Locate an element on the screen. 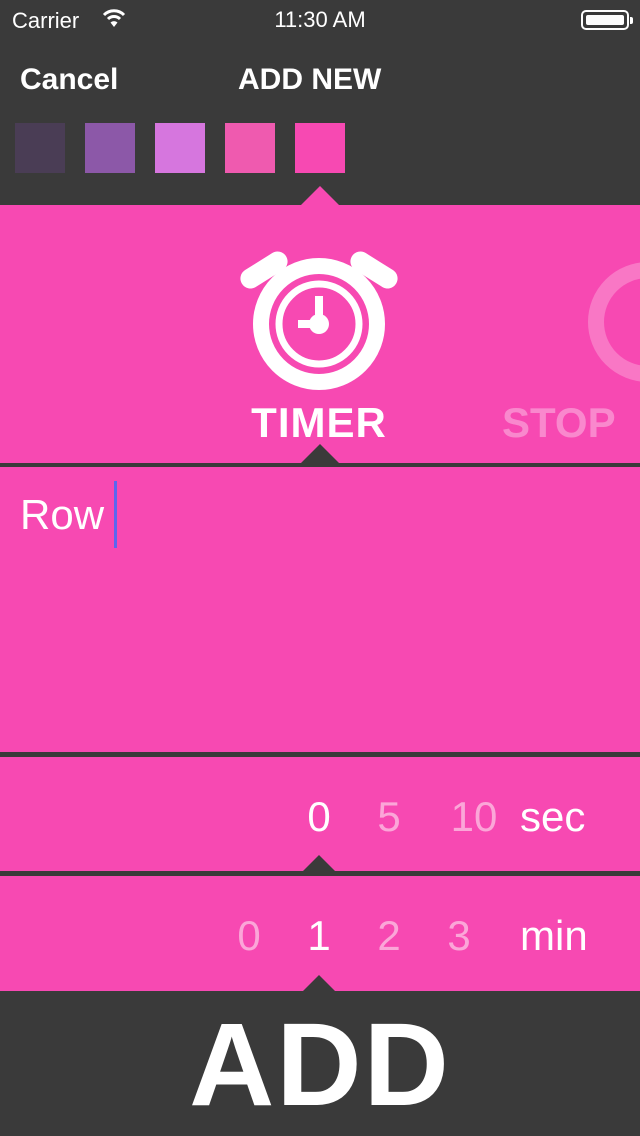  icon-label-stop: STOP is located at coordinates (559, 422).